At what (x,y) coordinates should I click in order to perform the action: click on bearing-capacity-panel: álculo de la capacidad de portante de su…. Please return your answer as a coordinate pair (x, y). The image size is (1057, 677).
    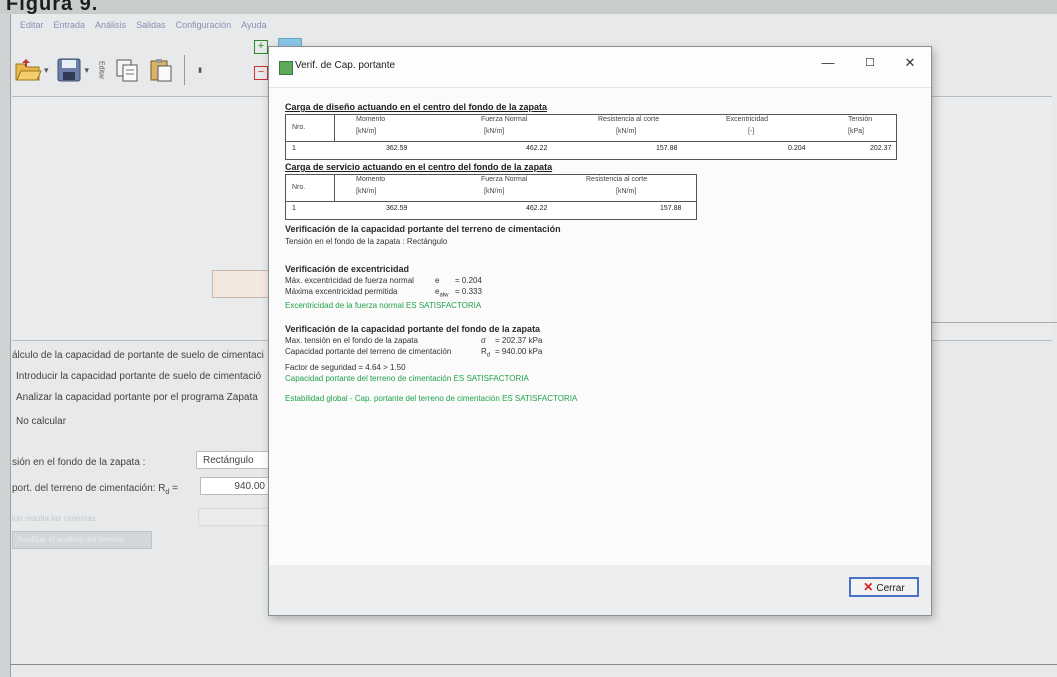
    Looking at the image, I should click on (142, 500).